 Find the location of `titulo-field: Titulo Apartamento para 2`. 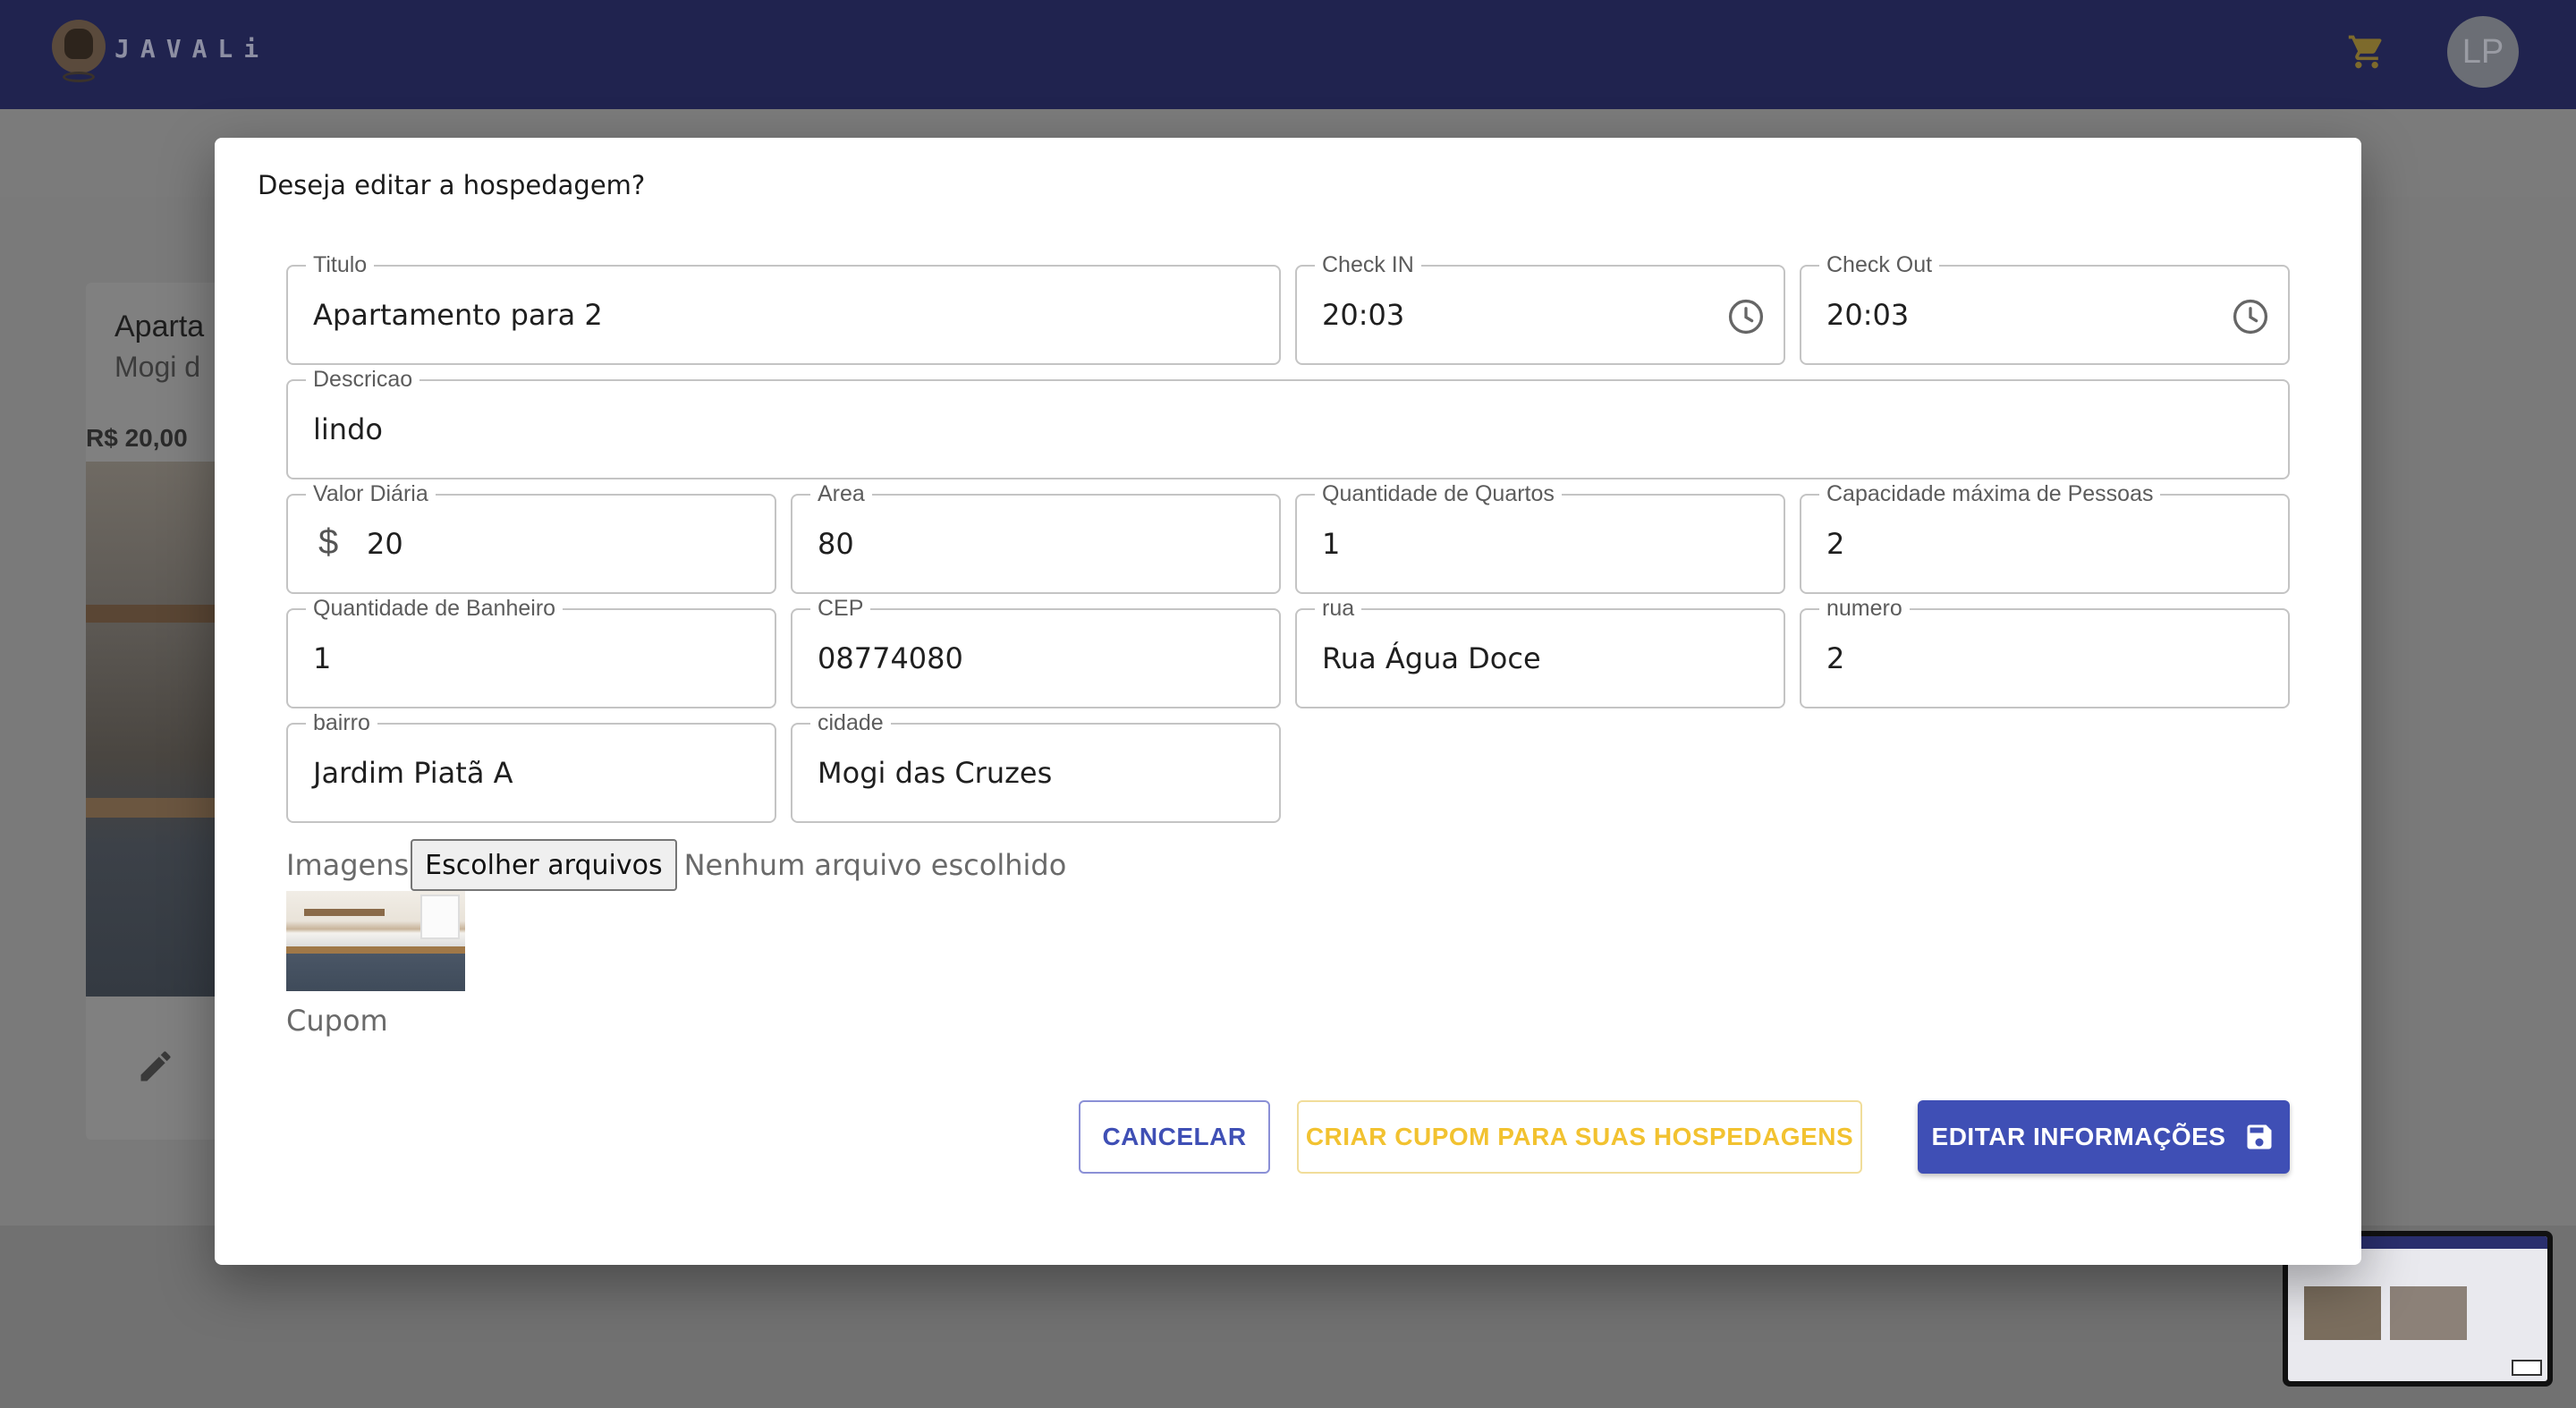

titulo-field: Titulo Apartamento para 2 is located at coordinates (783, 308).